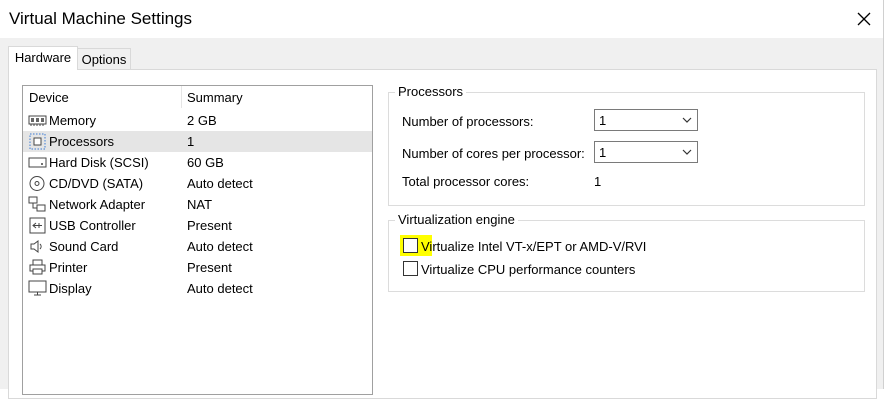 The height and width of the screenshot is (399, 892). I want to click on hard-disk-icon, so click(37, 162).